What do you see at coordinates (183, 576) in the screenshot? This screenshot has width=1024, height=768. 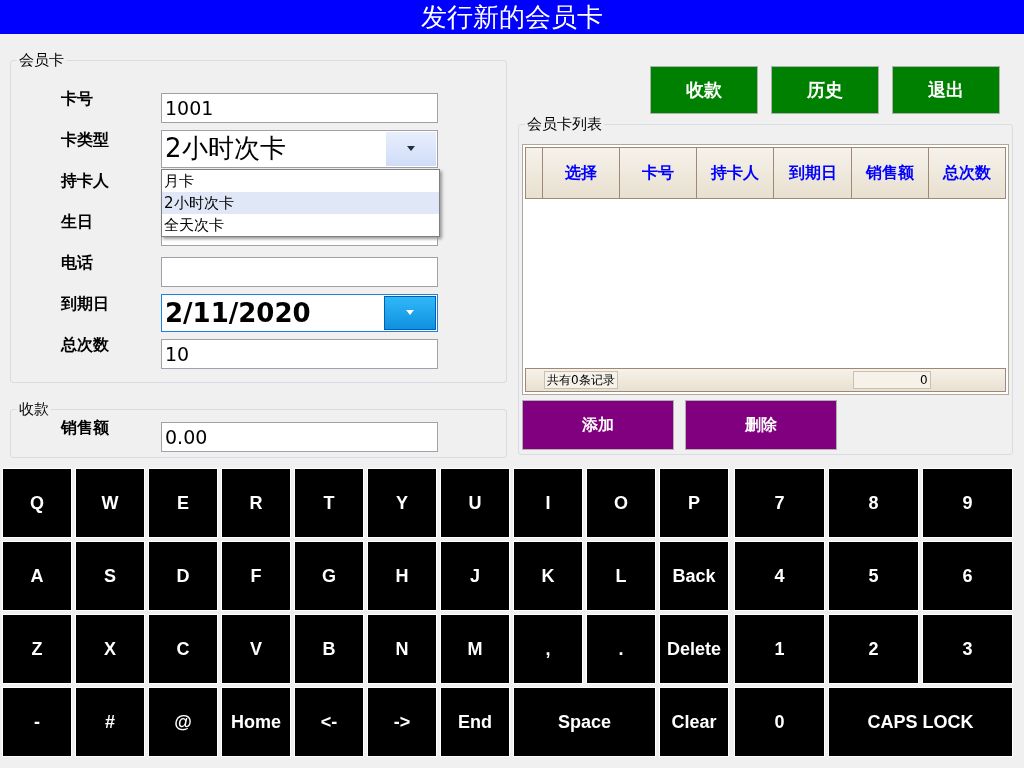 I see `keyboard-key: D` at bounding box center [183, 576].